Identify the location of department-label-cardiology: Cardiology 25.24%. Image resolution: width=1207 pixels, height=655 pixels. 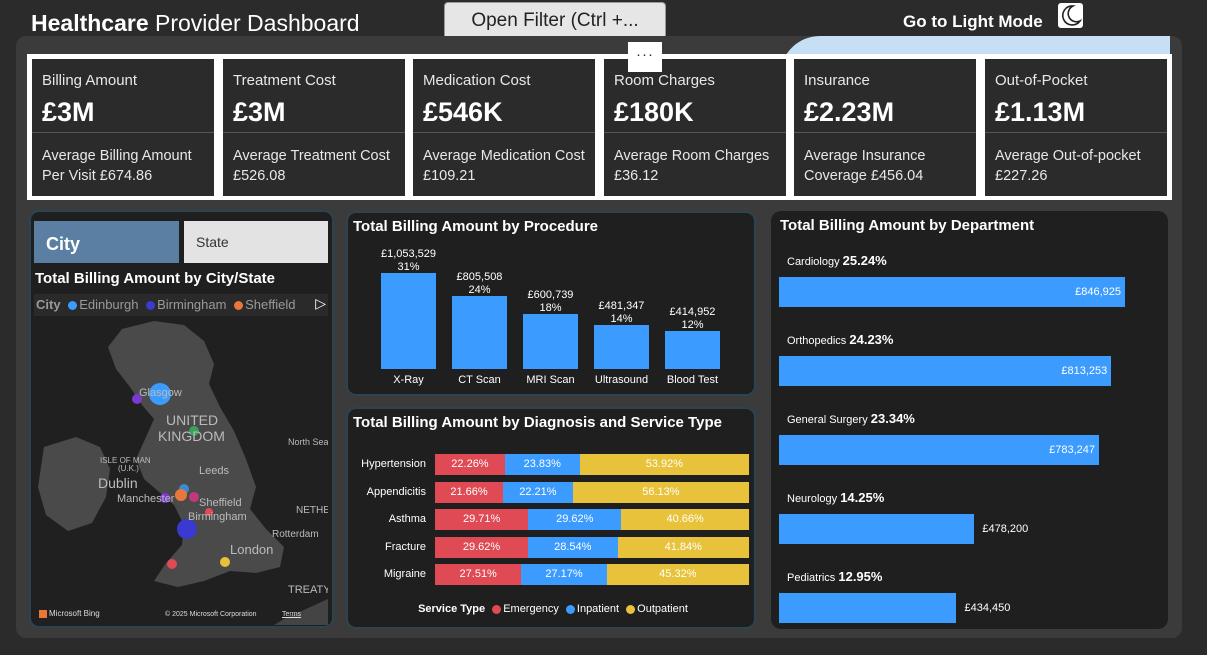
(837, 260).